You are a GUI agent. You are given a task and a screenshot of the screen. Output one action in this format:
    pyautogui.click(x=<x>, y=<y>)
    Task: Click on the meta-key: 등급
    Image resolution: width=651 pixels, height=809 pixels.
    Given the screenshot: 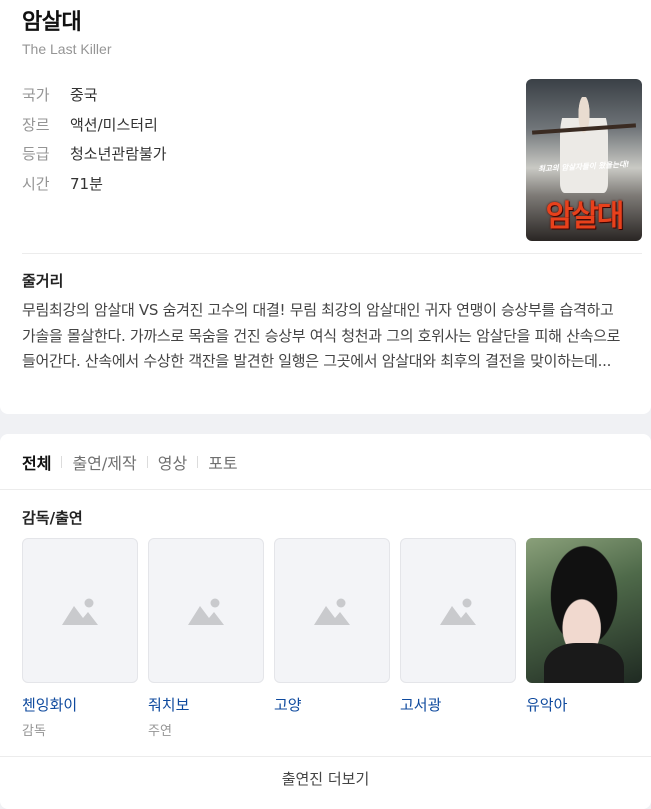 What is the action you would take?
    pyautogui.click(x=36, y=154)
    